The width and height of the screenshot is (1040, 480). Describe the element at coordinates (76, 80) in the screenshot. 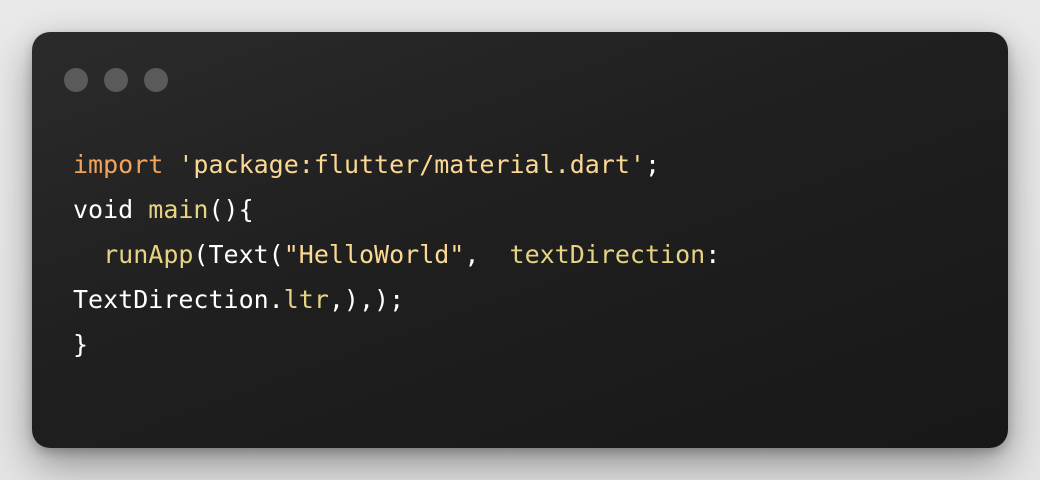

I see `close-dot-icon` at that location.